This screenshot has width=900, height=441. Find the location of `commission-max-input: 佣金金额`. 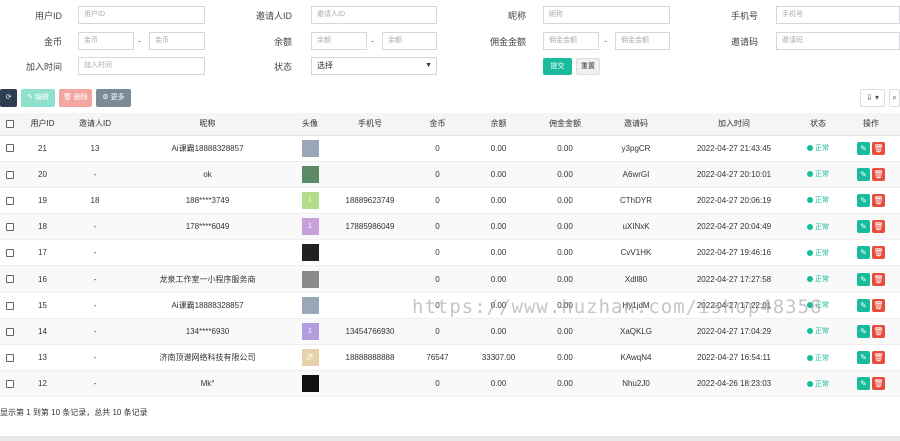

commission-max-input: 佣金金额 is located at coordinates (642, 41).